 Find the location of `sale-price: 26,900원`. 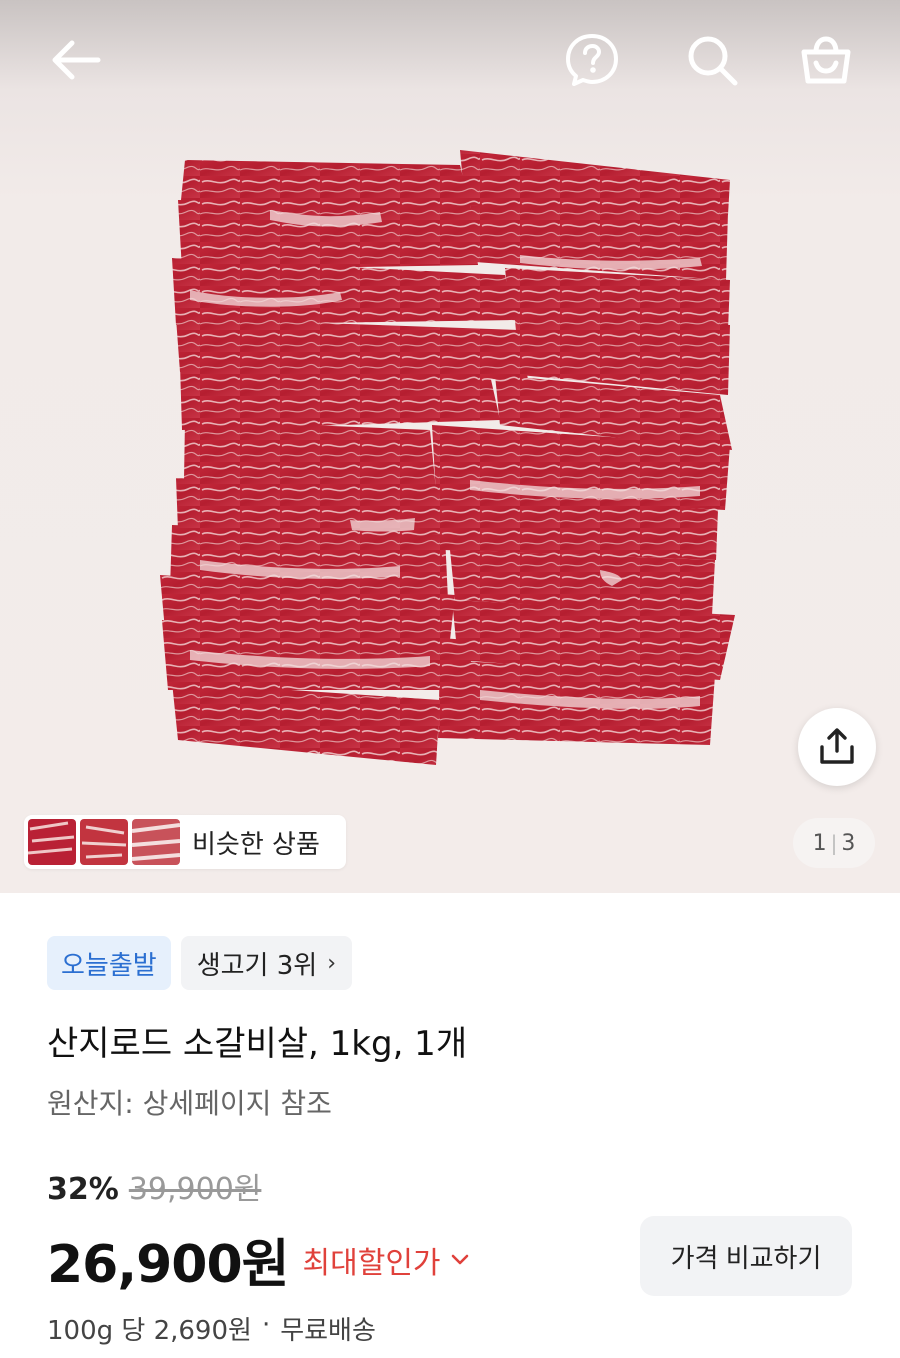

sale-price: 26,900원 is located at coordinates (168, 1265).